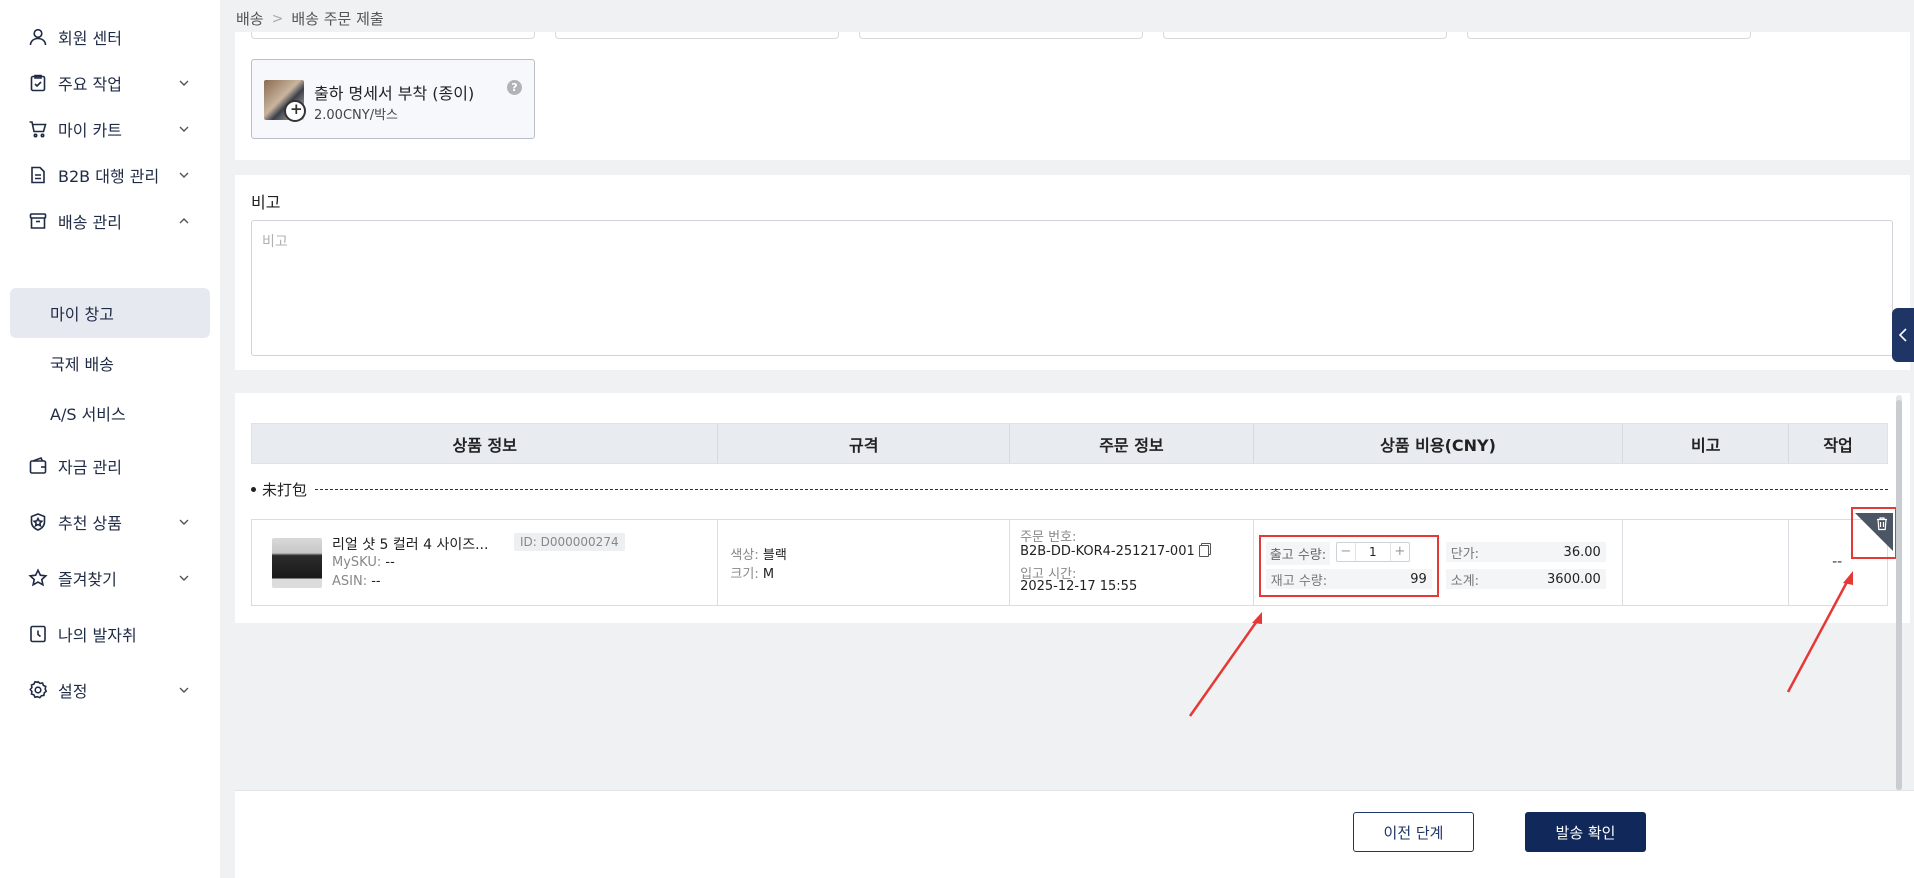 Image resolution: width=1914 pixels, height=878 pixels. What do you see at coordinates (38, 221) in the screenshot?
I see `box-icon` at bounding box center [38, 221].